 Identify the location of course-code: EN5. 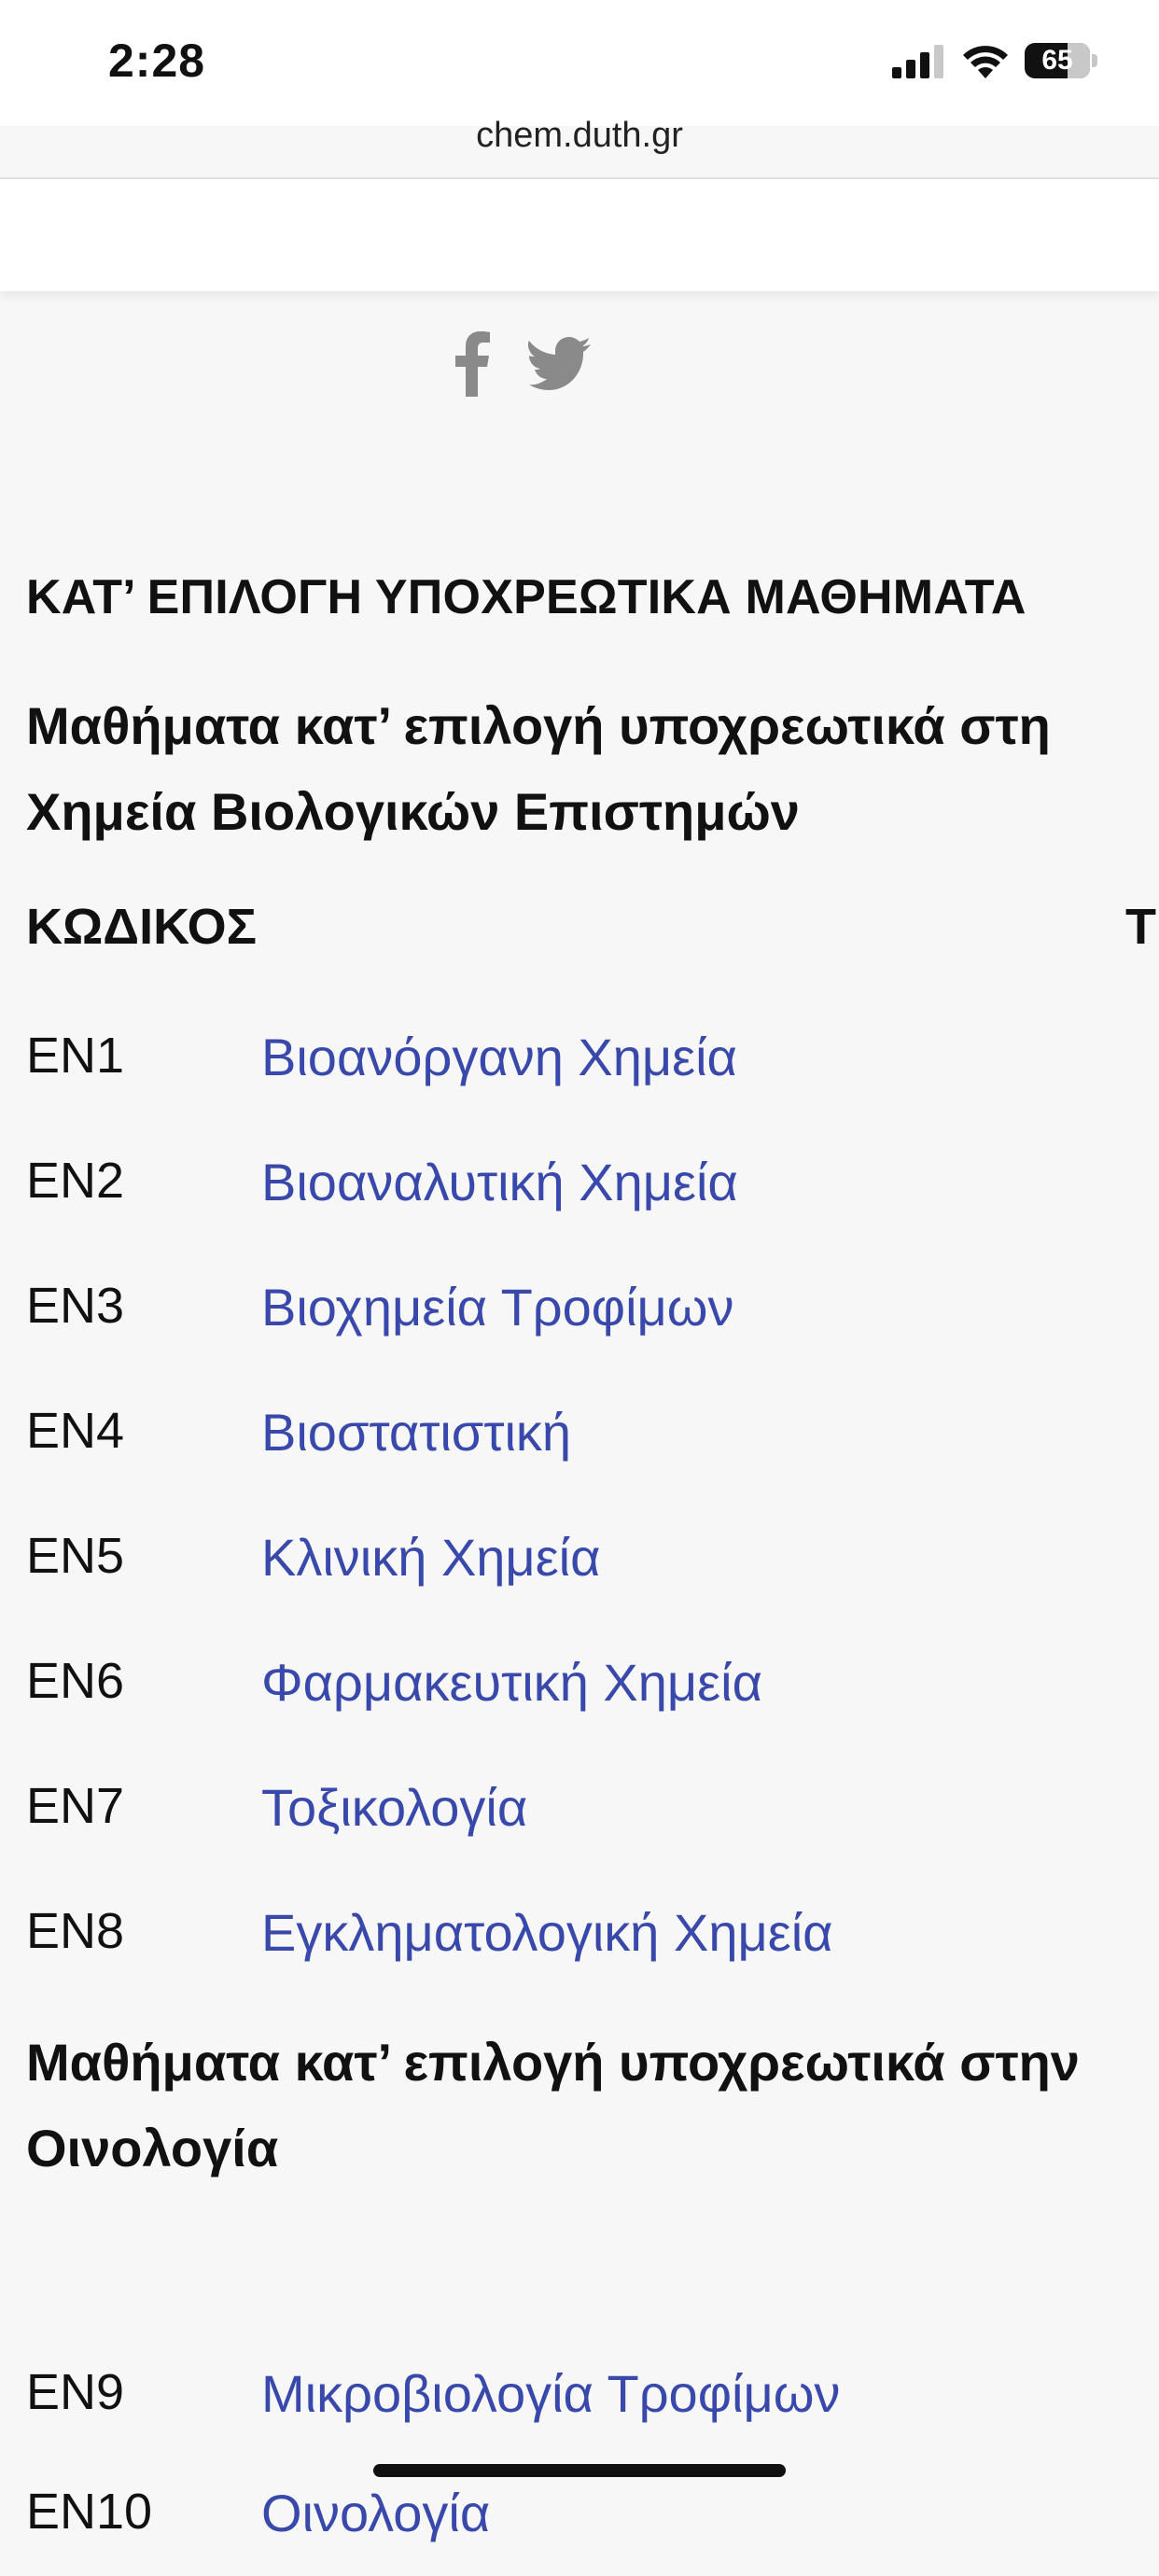
(76, 1556).